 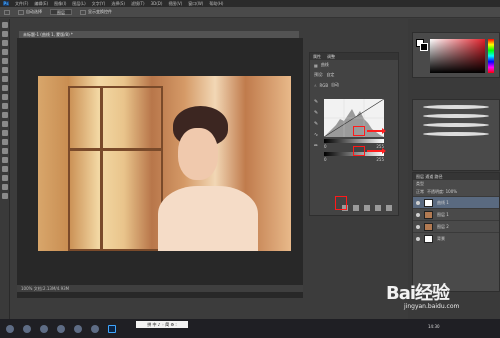 What do you see at coordinates (5, 61) in the screenshot?
I see `crop-icon` at bounding box center [5, 61].